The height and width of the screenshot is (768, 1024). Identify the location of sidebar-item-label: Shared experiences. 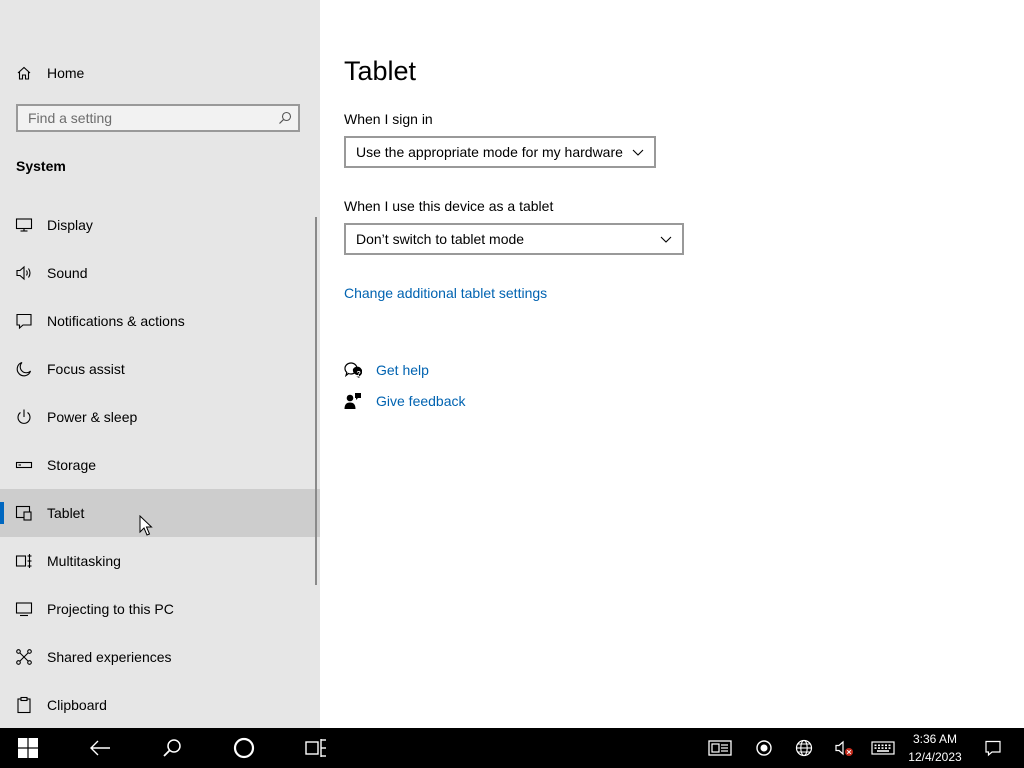
(109, 657).